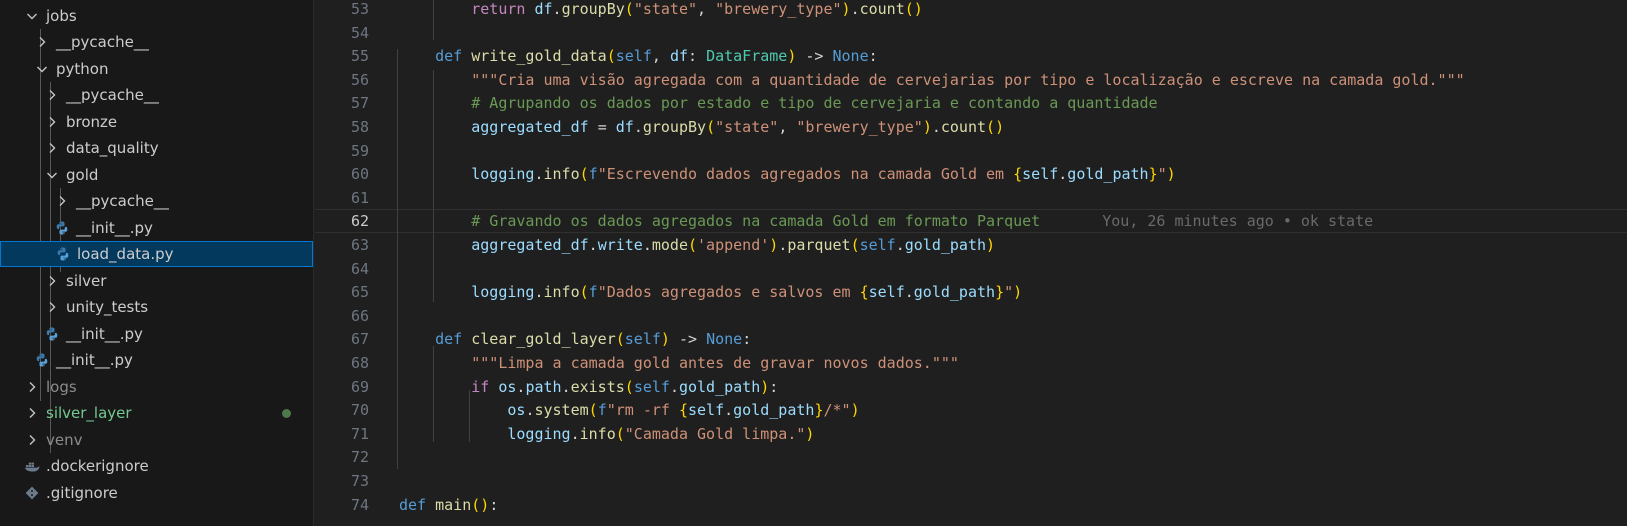  Describe the element at coordinates (971, 481) in the screenshot. I see `code-line: 73` at that location.